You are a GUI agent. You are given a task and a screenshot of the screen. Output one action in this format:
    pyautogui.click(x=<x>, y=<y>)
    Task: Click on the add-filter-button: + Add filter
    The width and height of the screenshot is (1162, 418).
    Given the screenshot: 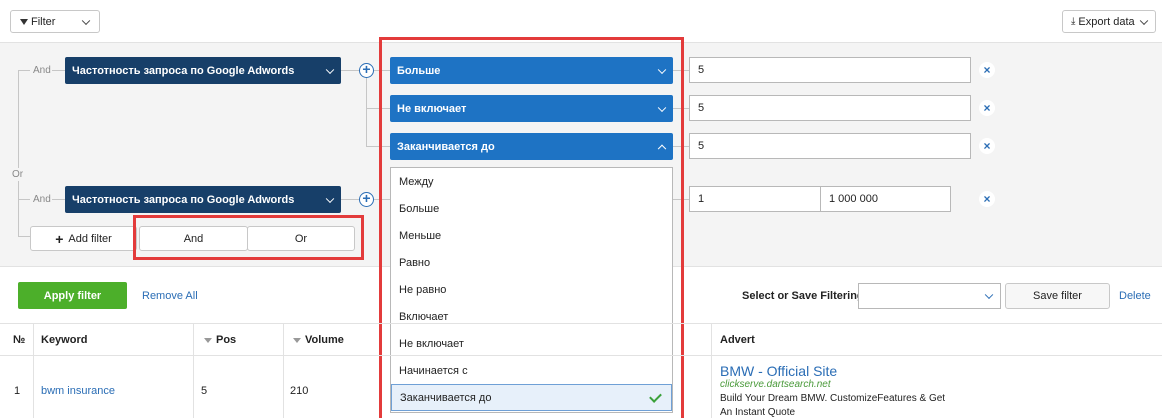 What is the action you would take?
    pyautogui.click(x=83, y=238)
    